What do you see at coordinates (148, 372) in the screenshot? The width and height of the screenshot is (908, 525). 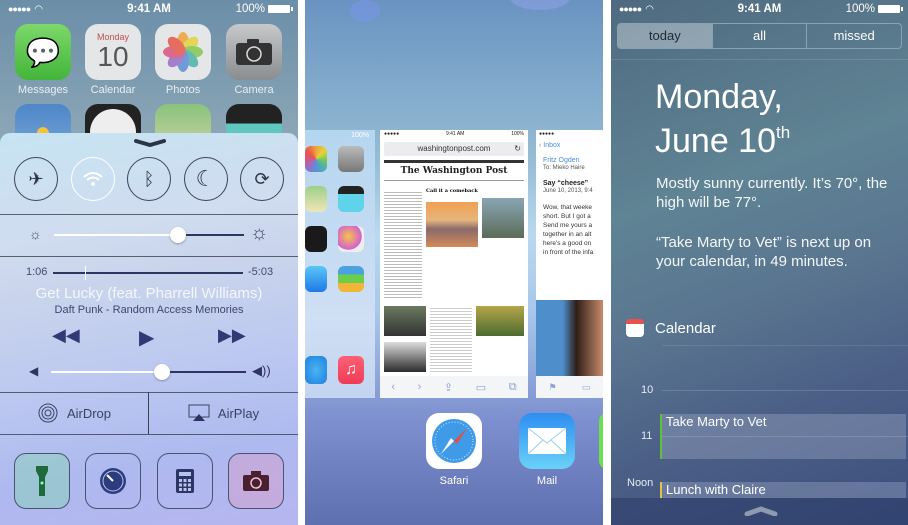 I see `volume-slider` at bounding box center [148, 372].